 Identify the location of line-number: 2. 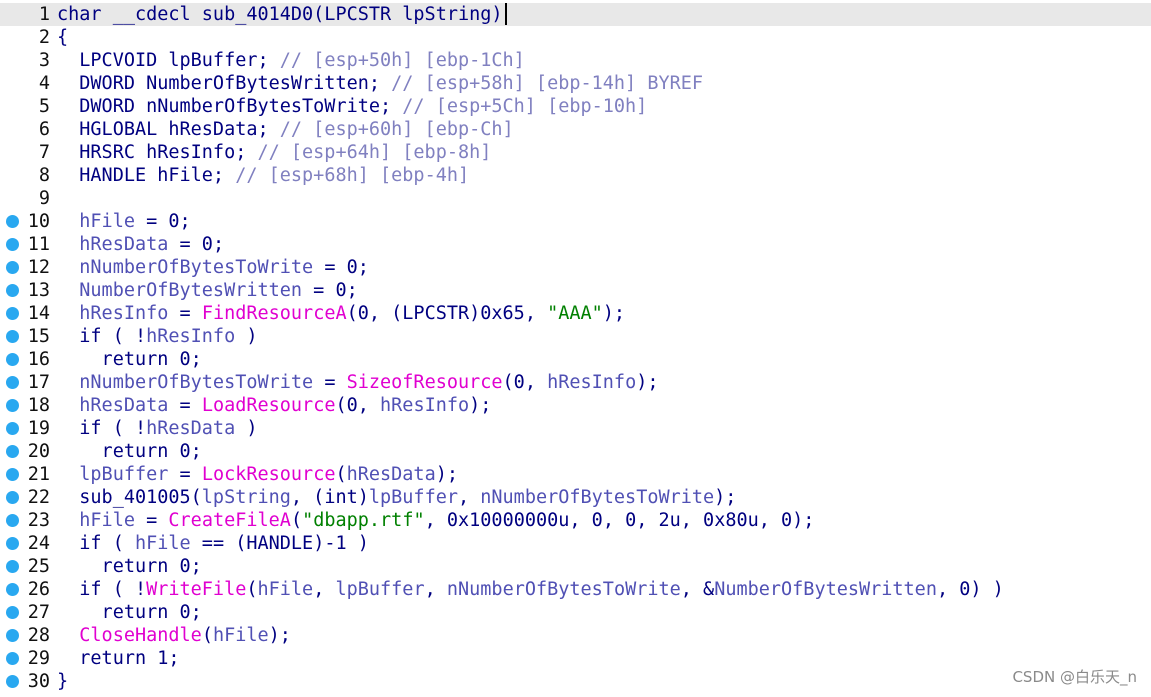
(44, 37).